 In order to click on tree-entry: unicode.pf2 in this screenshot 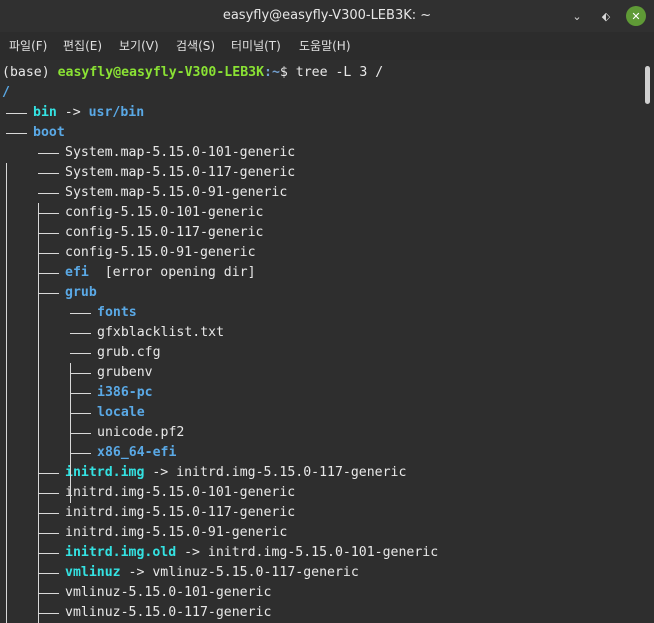, I will do `click(140, 433)`.